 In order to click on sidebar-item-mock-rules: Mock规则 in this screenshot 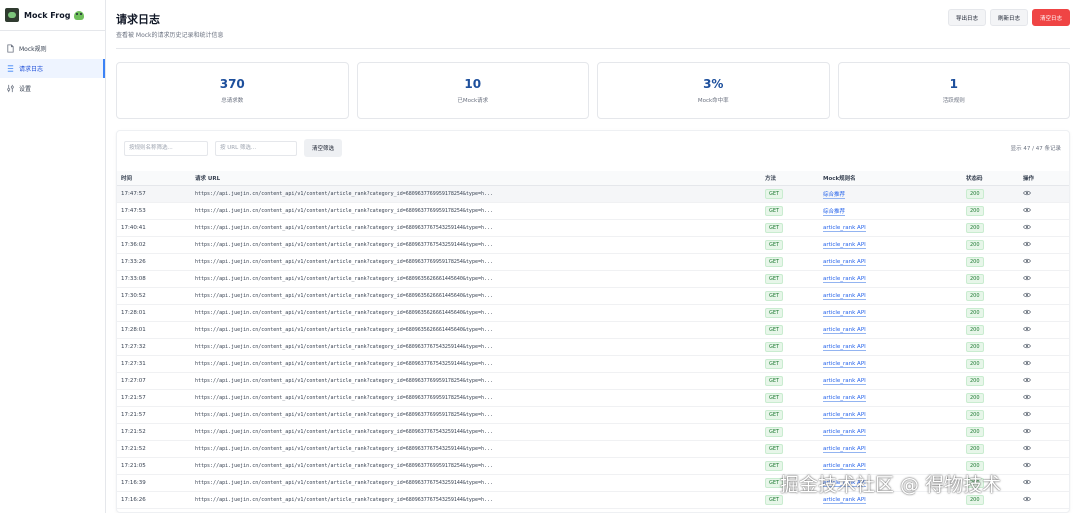, I will do `click(52, 48)`.